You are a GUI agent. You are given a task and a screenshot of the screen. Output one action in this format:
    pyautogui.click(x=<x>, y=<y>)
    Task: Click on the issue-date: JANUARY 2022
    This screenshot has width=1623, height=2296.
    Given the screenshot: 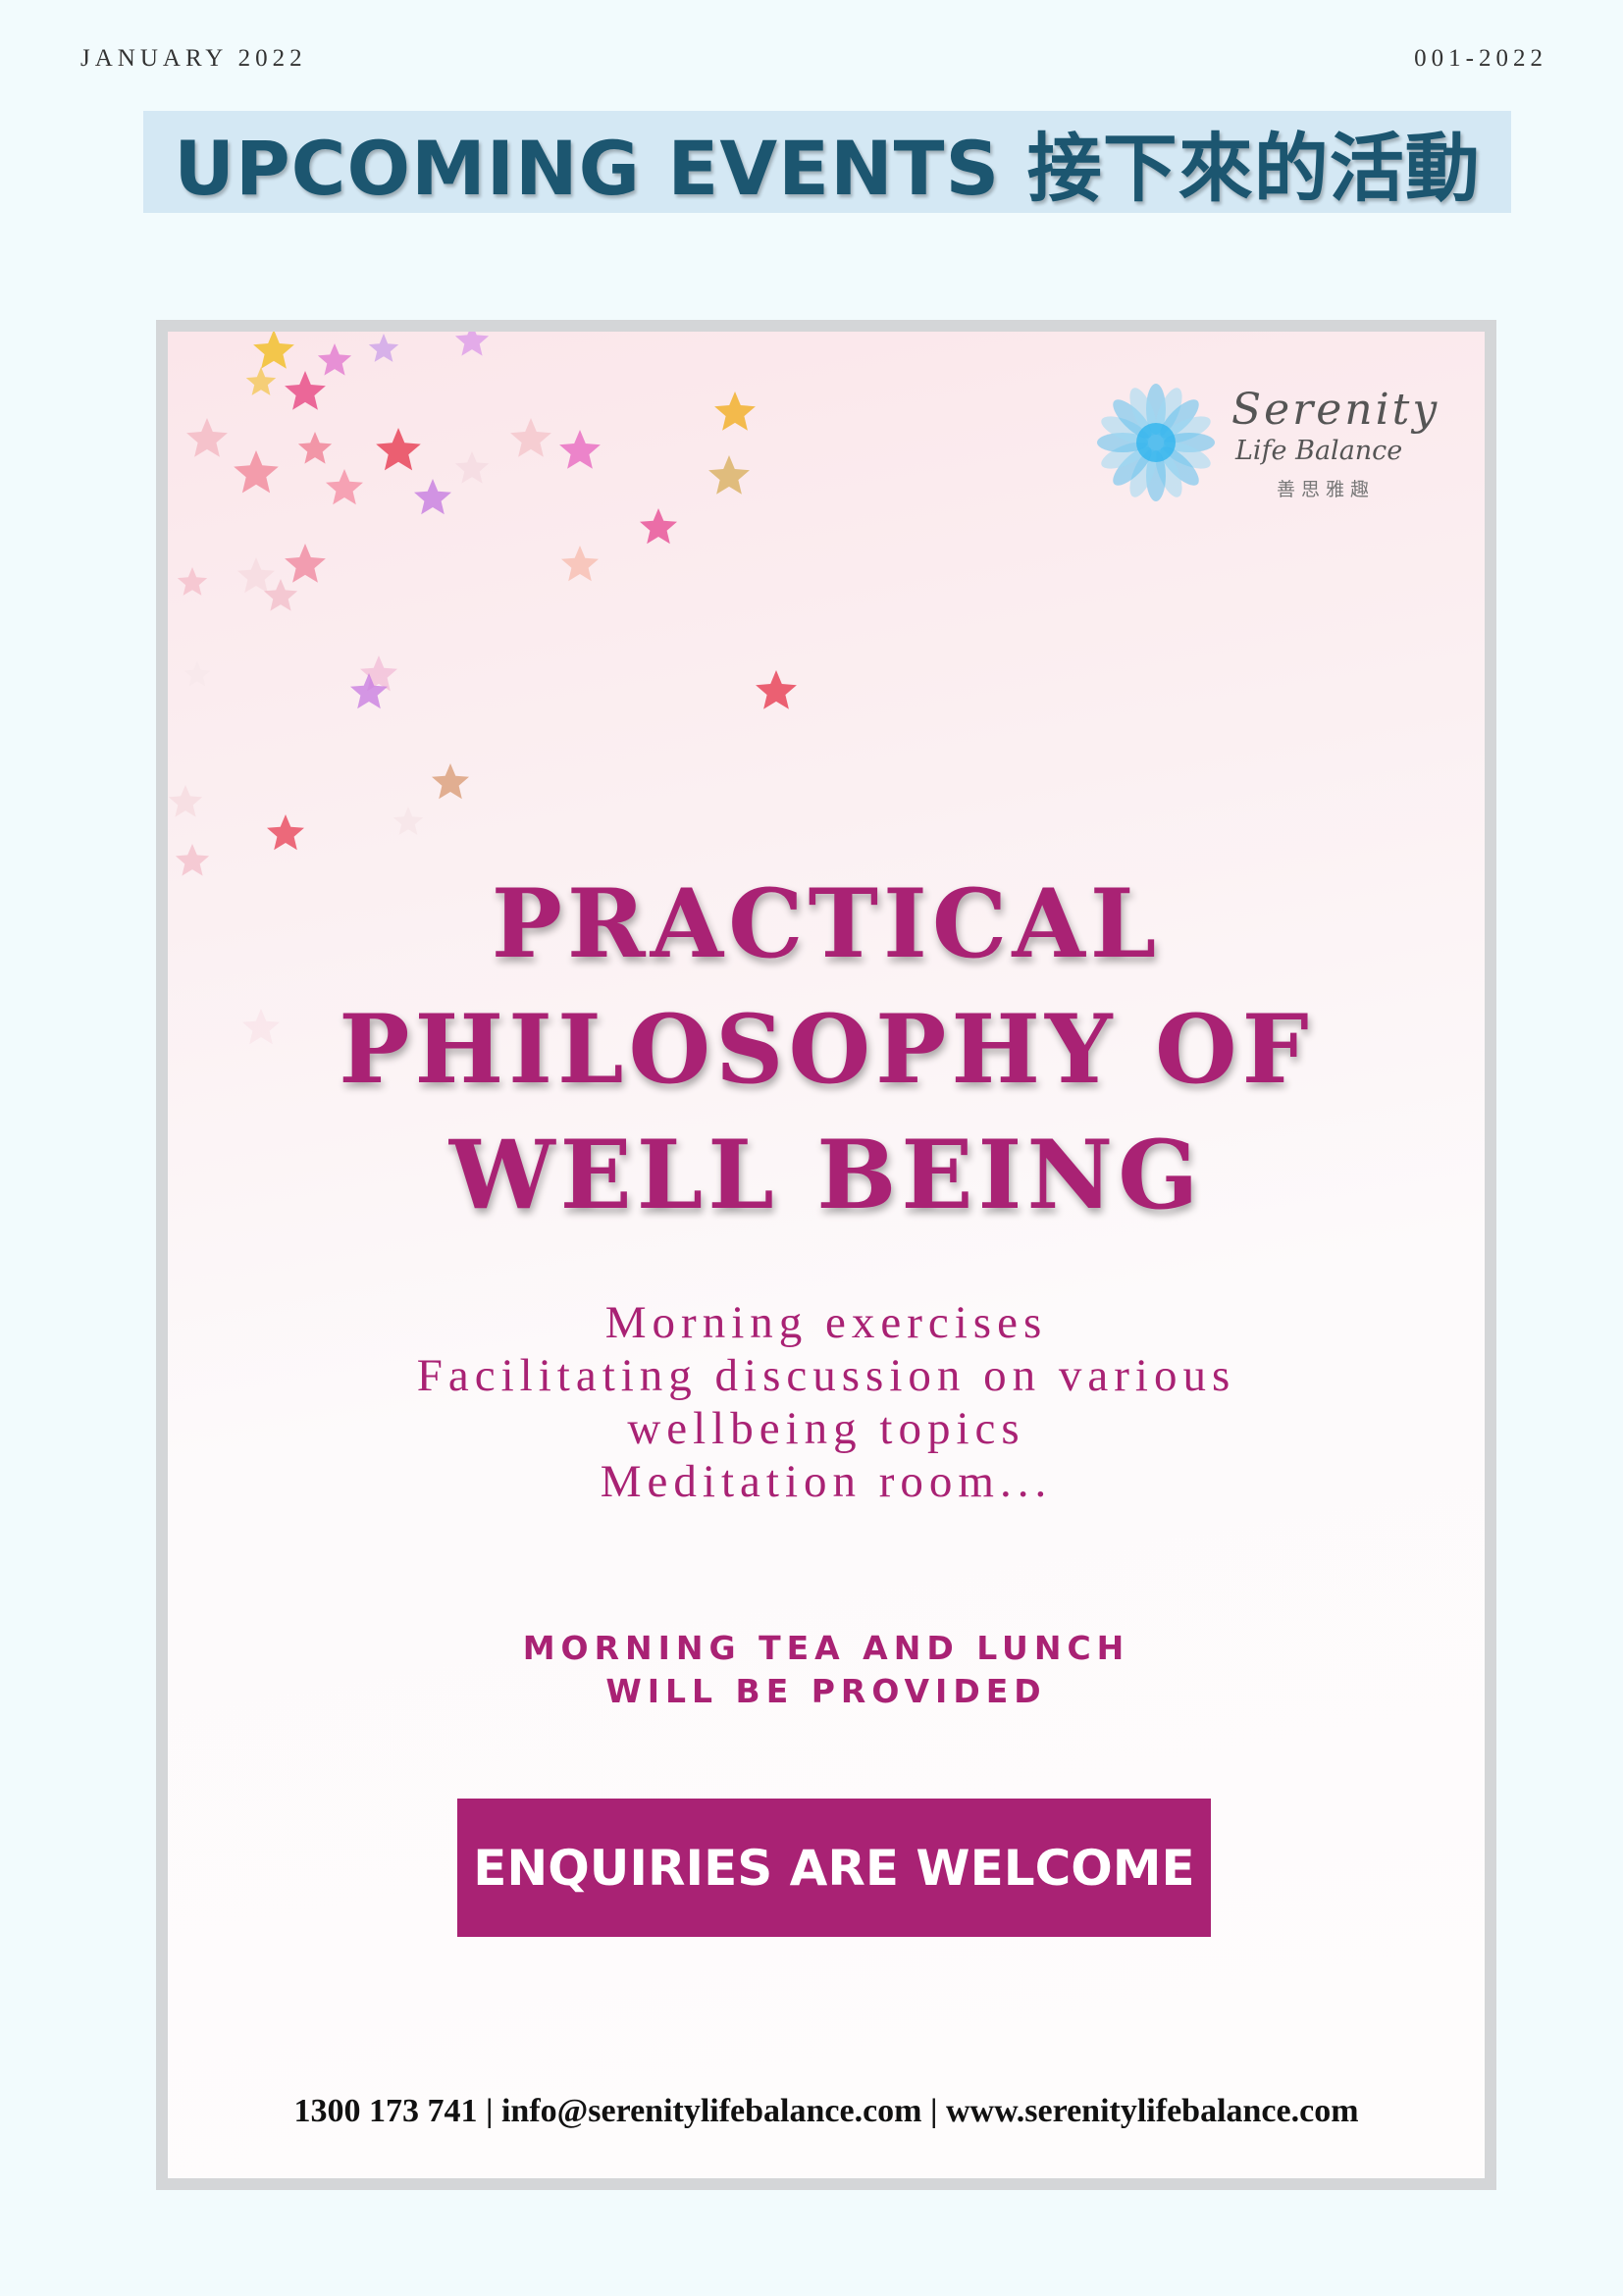 What is the action you would take?
    pyautogui.click(x=193, y=58)
    